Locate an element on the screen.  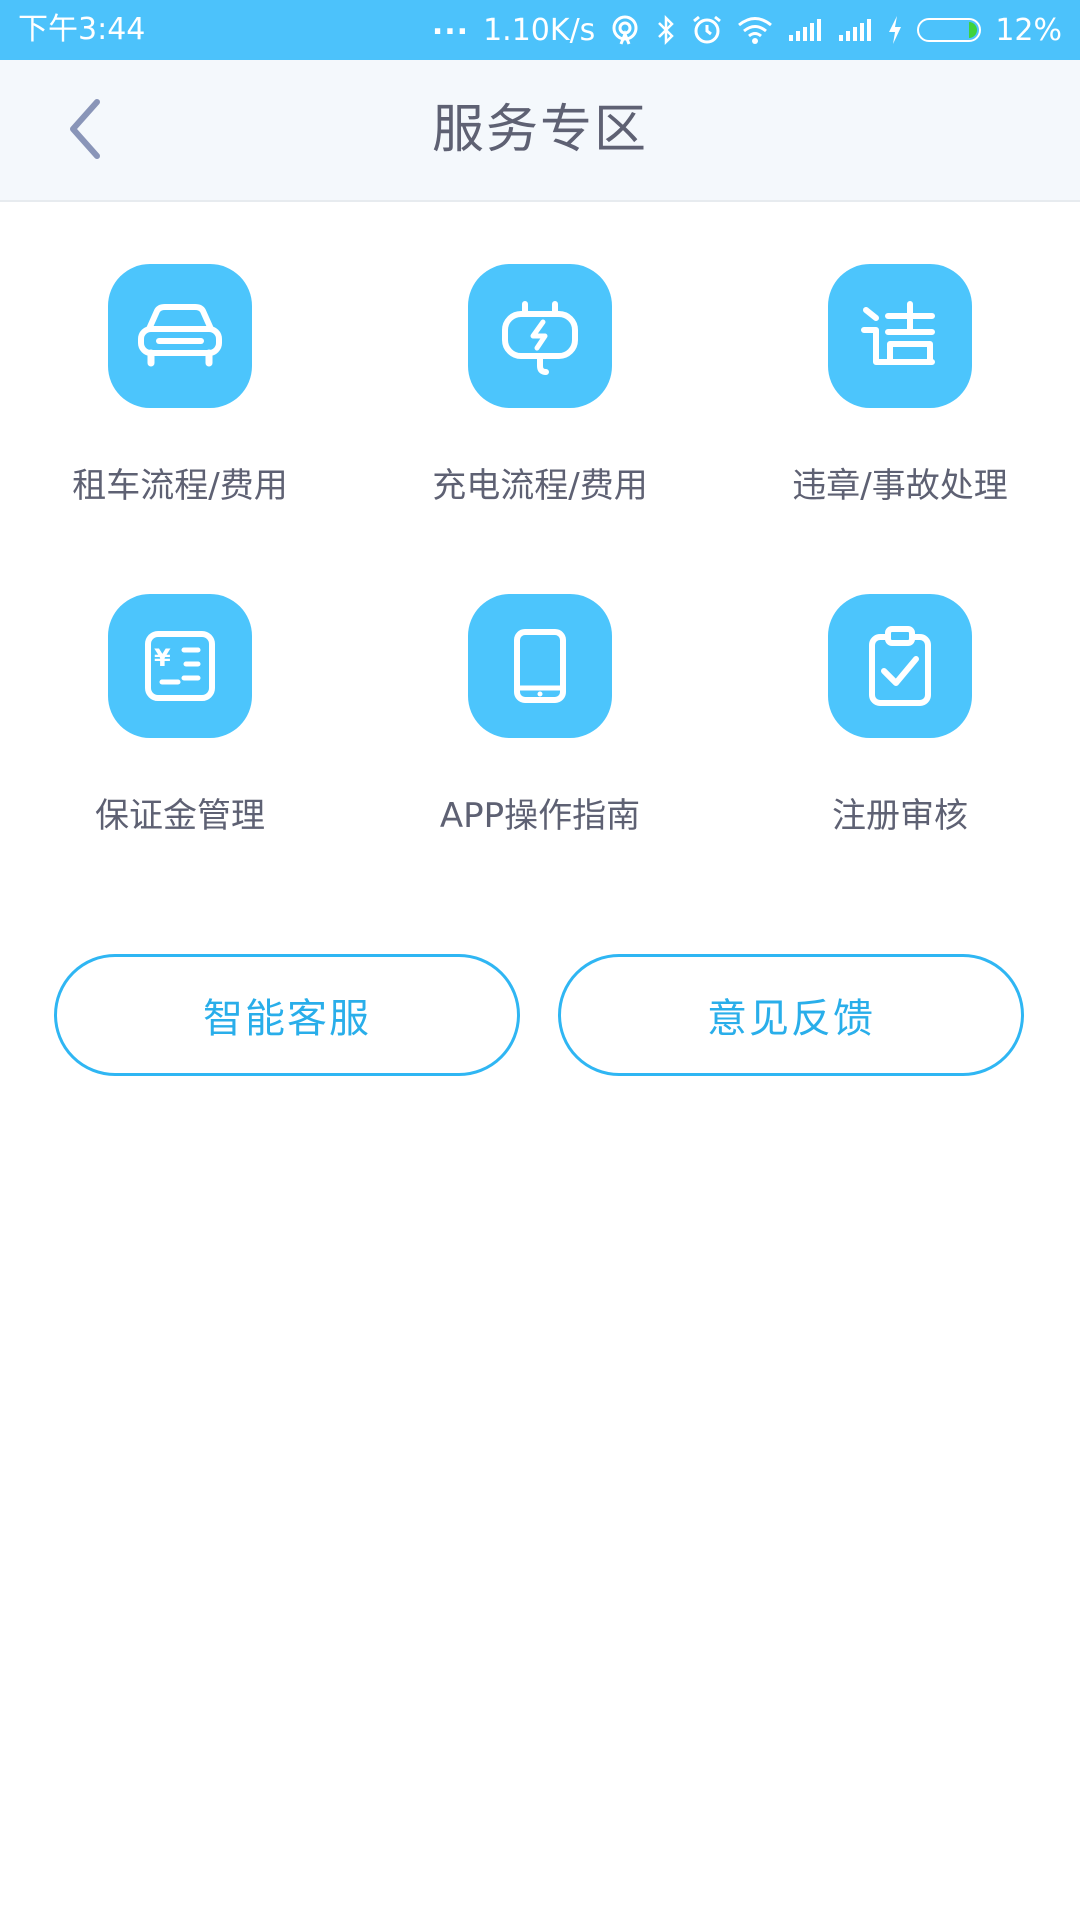
tablet-icon is located at coordinates (540, 666).